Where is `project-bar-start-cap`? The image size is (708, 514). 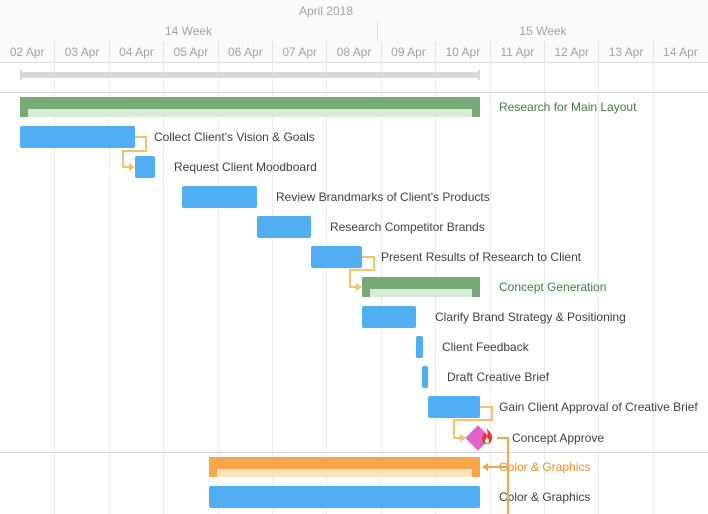 project-bar-start-cap is located at coordinates (21, 75).